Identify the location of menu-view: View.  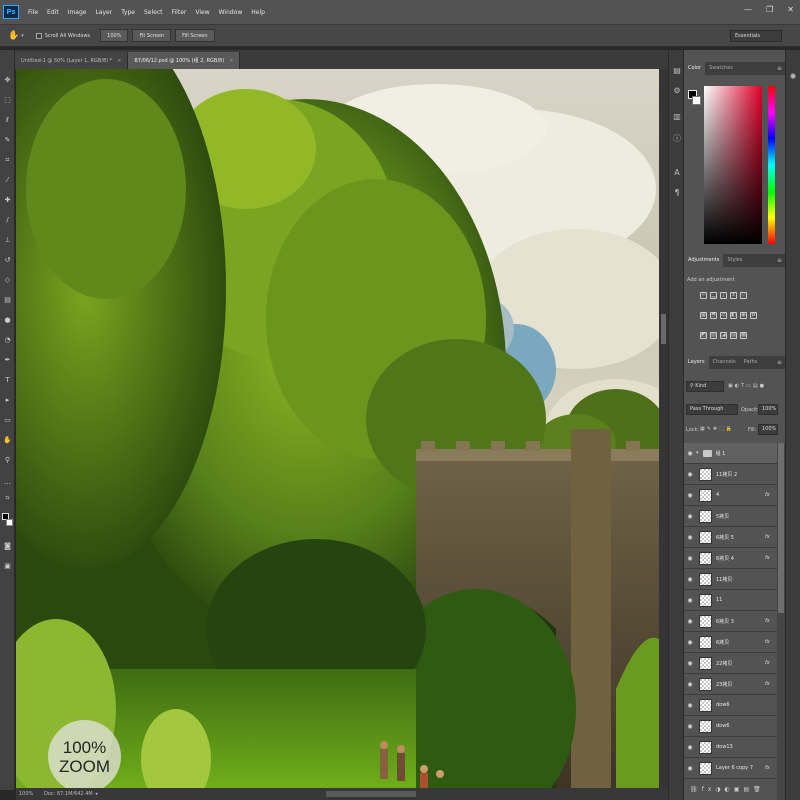
(202, 12).